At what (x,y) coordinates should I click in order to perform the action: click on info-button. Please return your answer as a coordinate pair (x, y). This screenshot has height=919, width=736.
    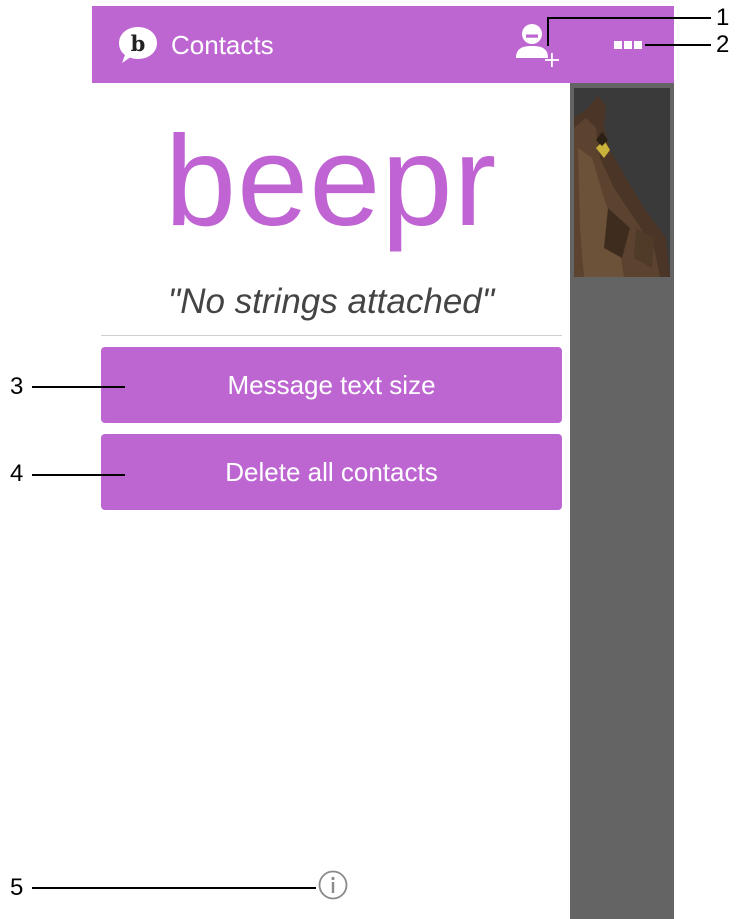
    Looking at the image, I should click on (333, 885).